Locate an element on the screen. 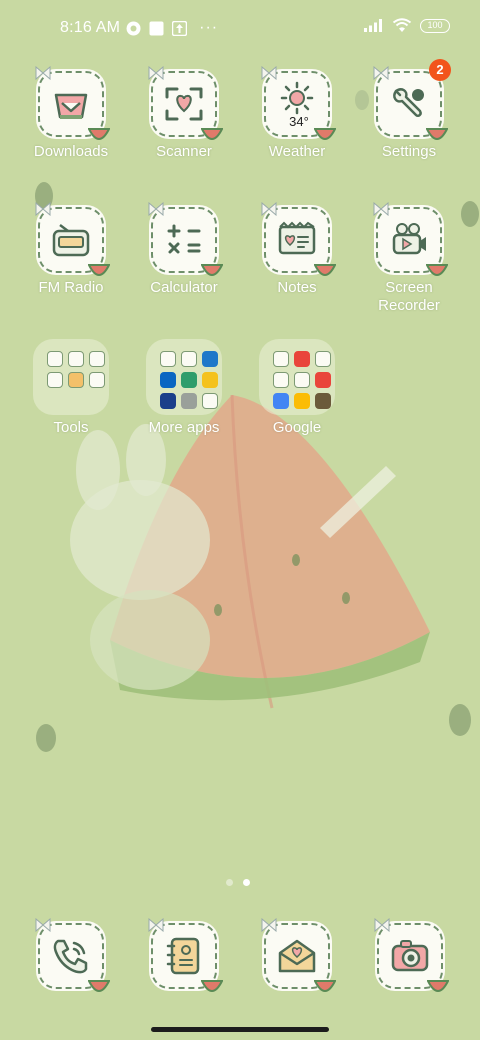  square-notification-icon is located at coordinates (156, 28).